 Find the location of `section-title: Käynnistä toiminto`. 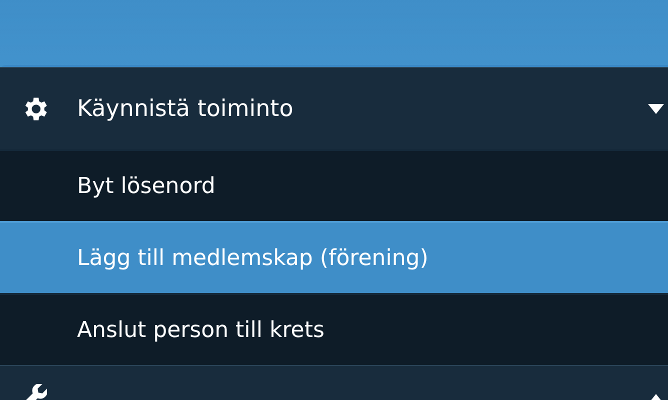

section-title: Käynnistä toiminto is located at coordinates (185, 109).